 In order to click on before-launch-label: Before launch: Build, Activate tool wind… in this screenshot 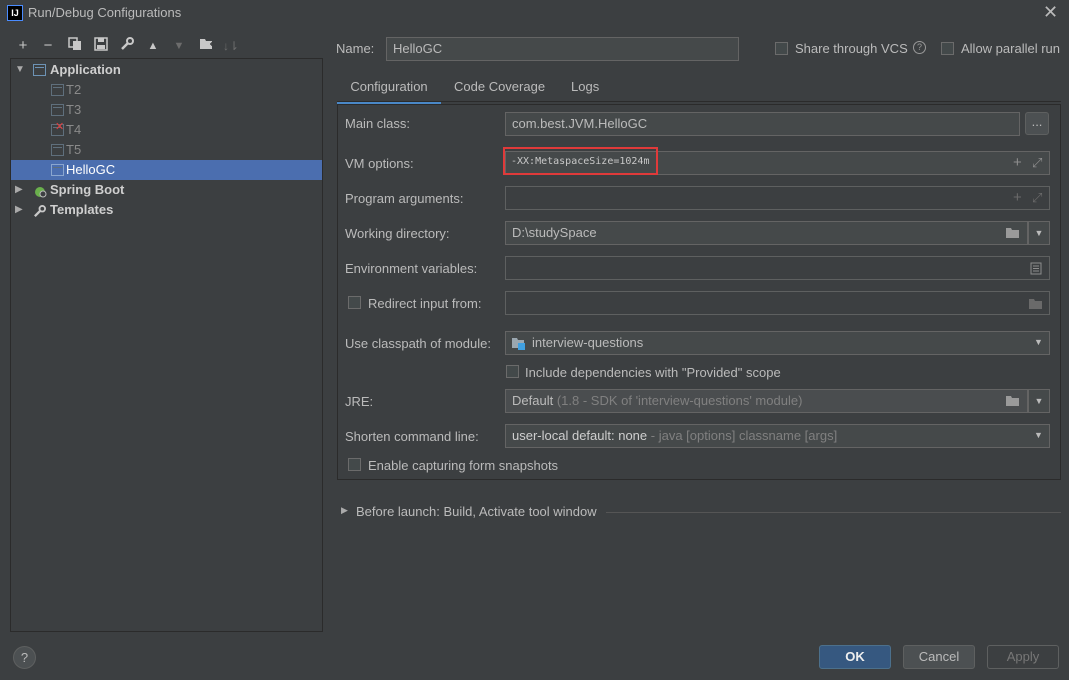, I will do `click(476, 511)`.